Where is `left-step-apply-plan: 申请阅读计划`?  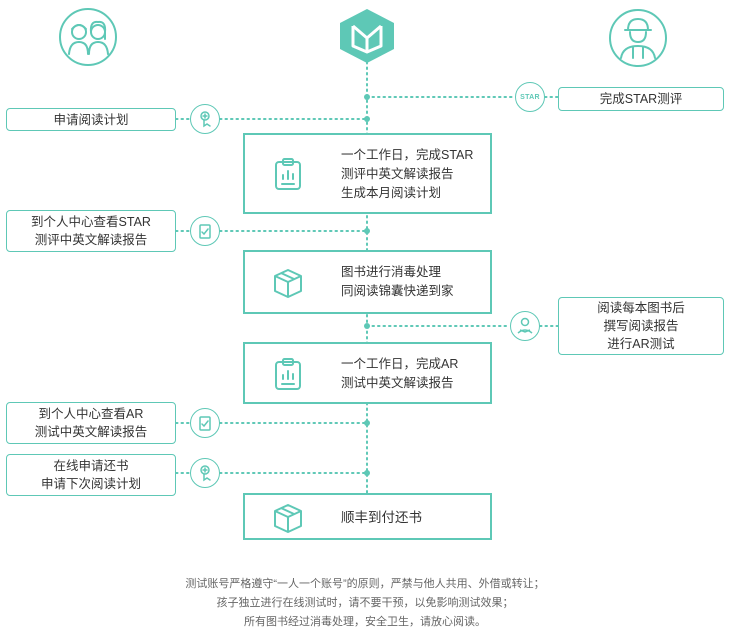 left-step-apply-plan: 申请阅读计划 is located at coordinates (91, 119).